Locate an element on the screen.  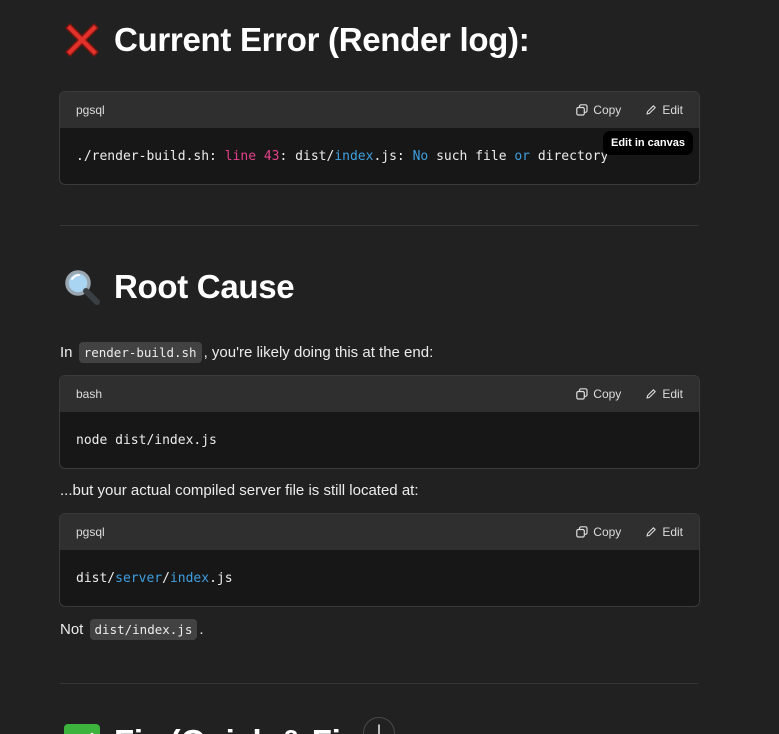
code-content: dist/server / index .js is located at coordinates (154, 578).